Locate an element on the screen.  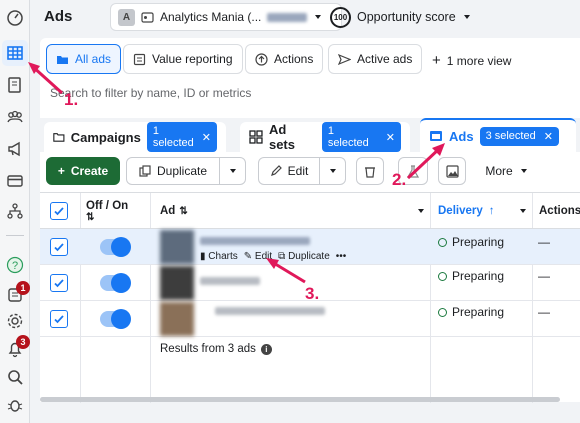
annotation-2: 2. is located at coordinates (399, 179).